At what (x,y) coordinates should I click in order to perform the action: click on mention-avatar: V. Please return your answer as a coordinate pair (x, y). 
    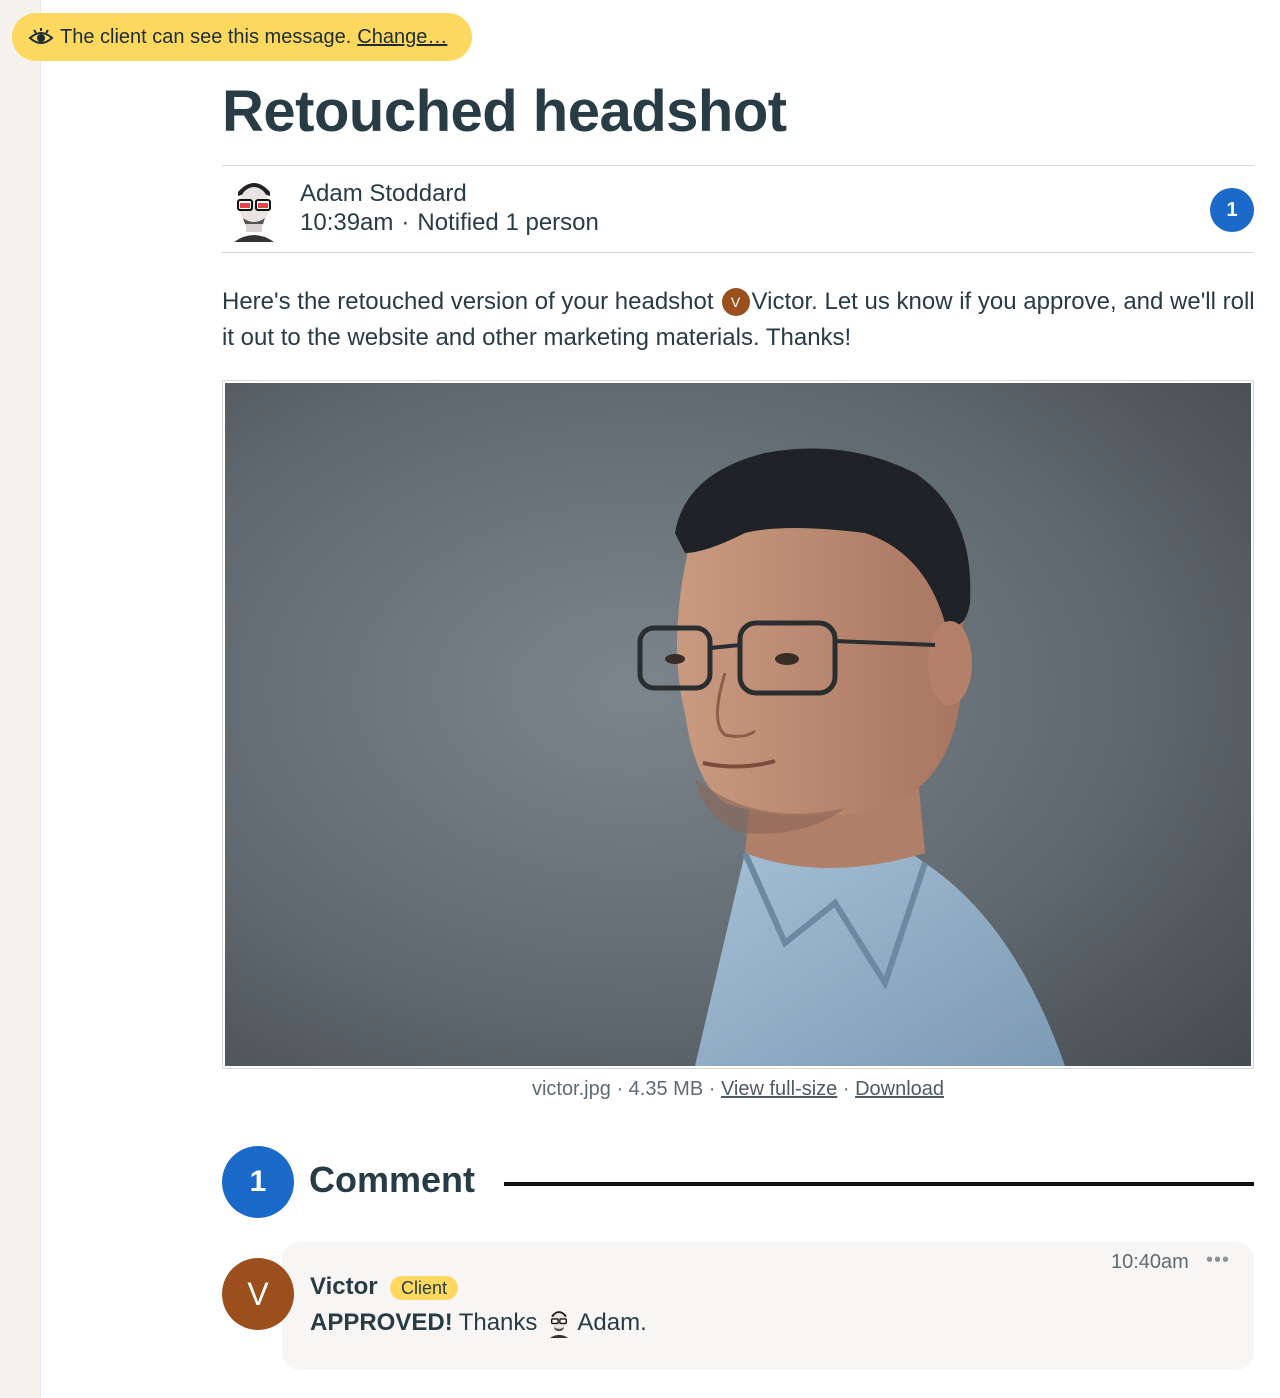
    Looking at the image, I should click on (735, 302).